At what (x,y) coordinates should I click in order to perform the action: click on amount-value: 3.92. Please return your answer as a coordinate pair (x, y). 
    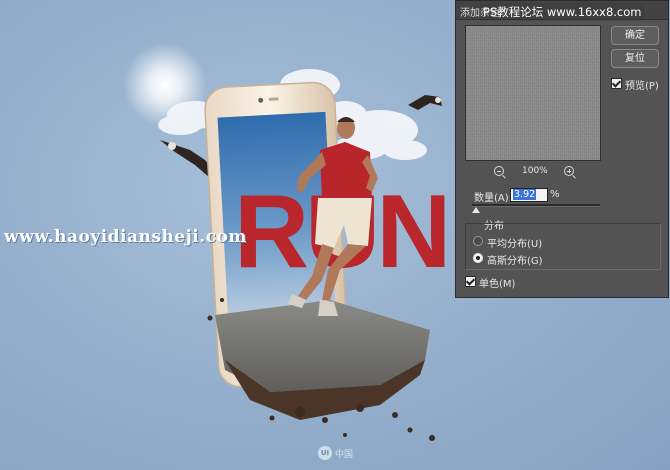
    Looking at the image, I should click on (525, 194).